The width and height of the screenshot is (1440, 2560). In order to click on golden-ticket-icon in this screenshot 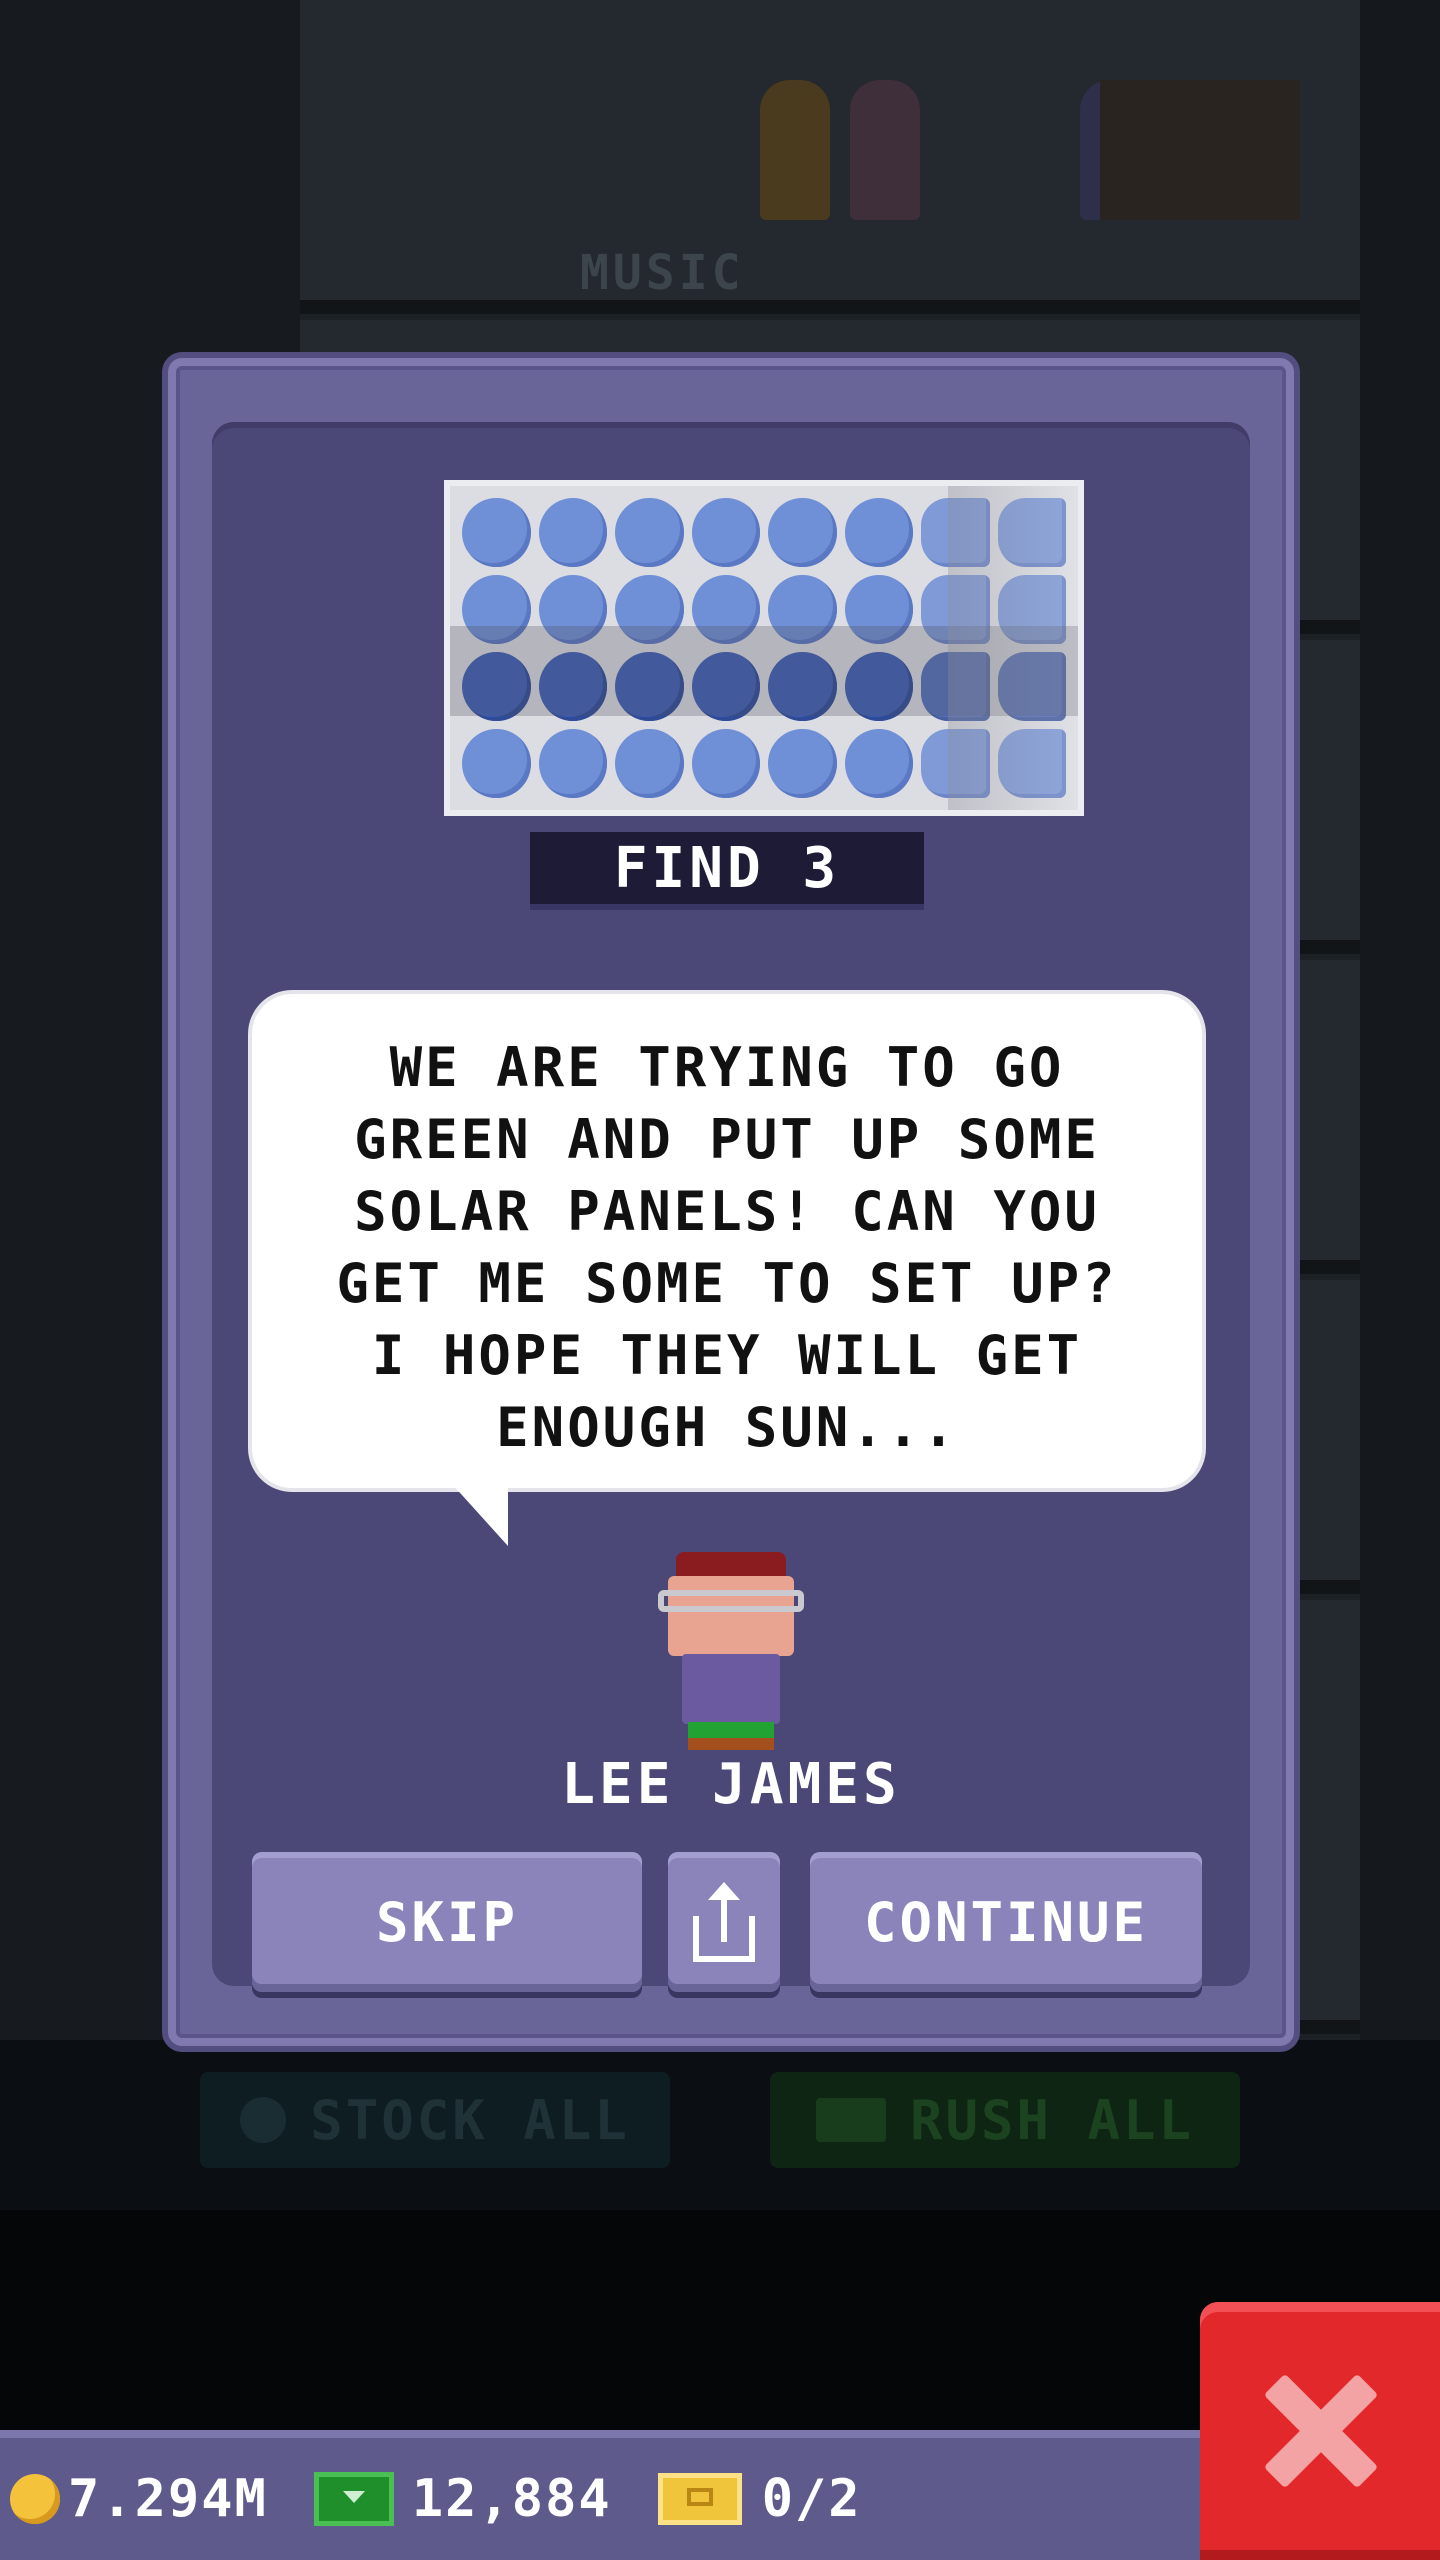, I will do `click(699, 2499)`.